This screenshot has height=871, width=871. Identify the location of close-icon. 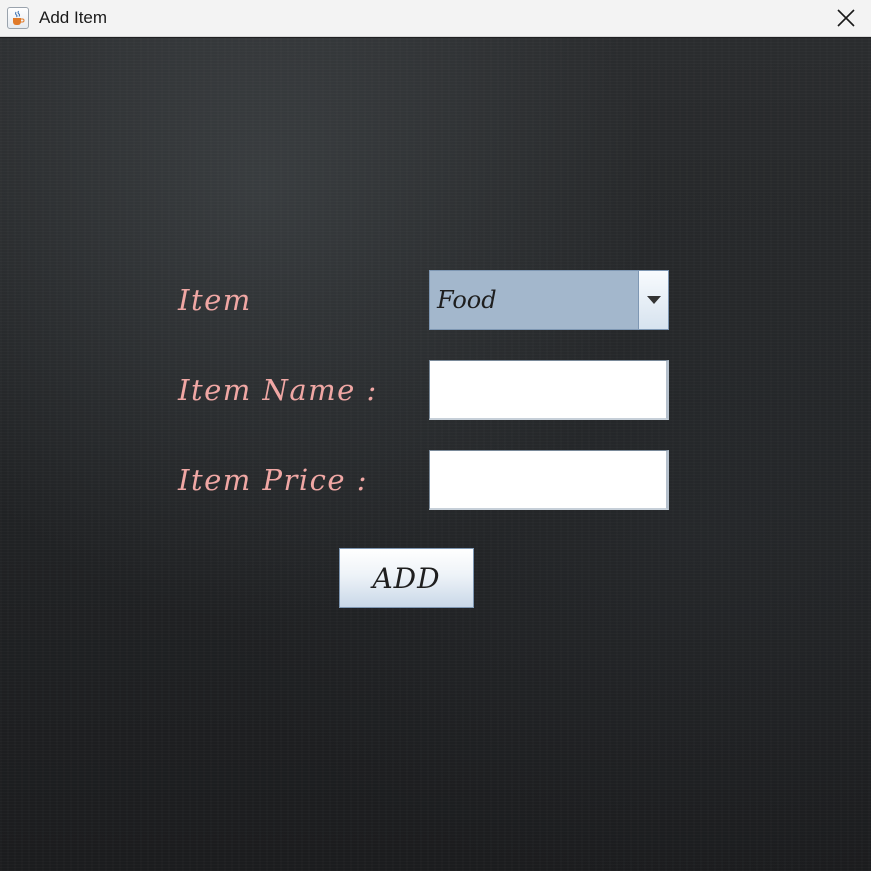
(846, 18).